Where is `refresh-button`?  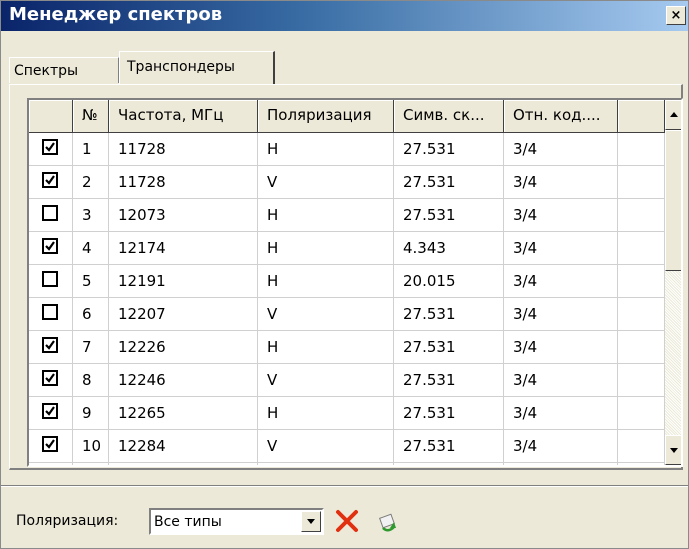
refresh-button is located at coordinates (388, 521).